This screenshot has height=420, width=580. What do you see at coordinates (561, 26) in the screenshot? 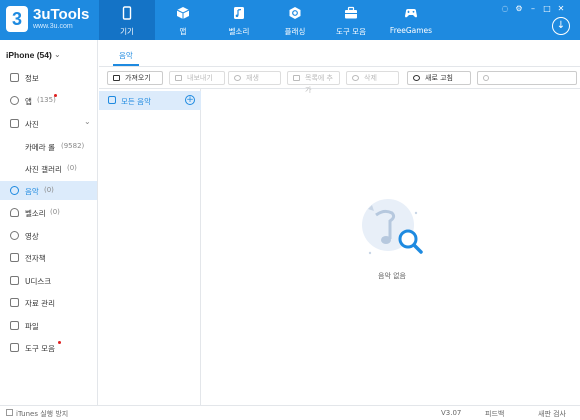
I see `download-icon: ↓` at bounding box center [561, 26].